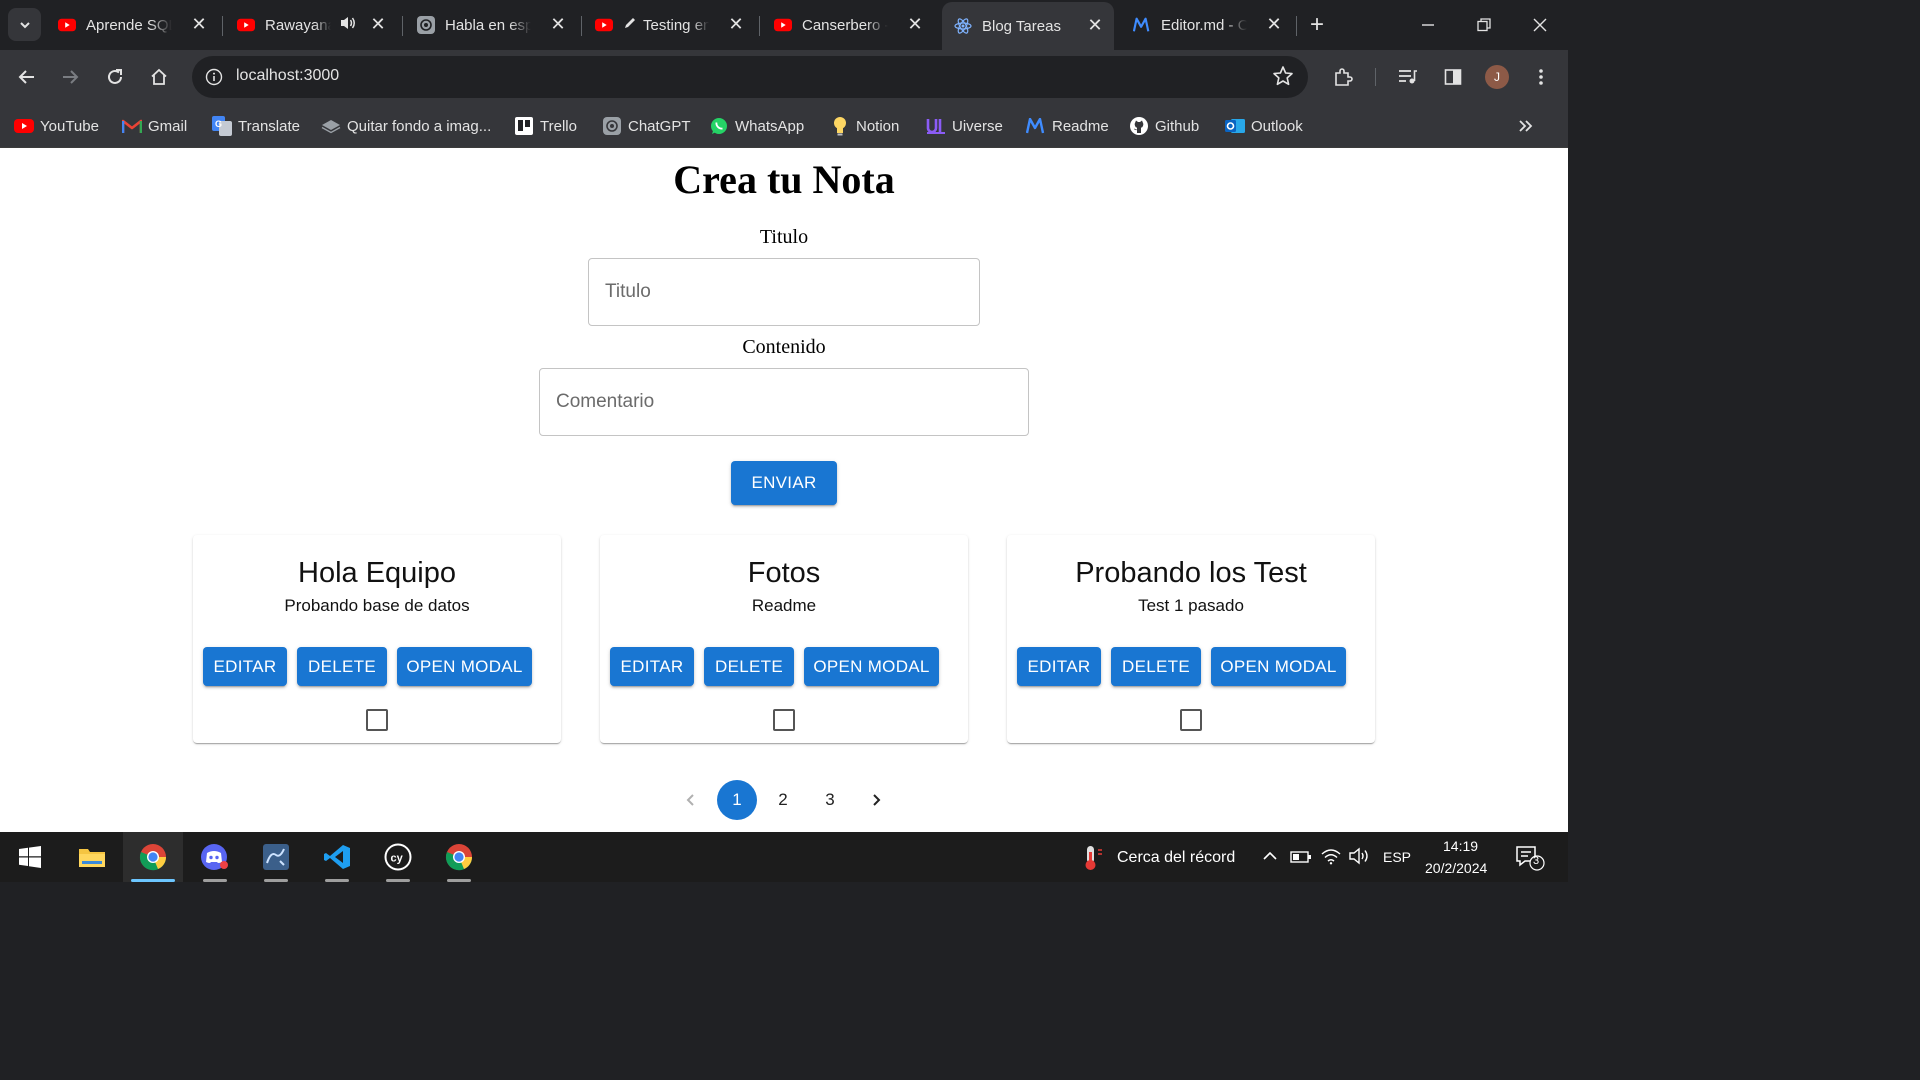  I want to click on bookmark-translate: G Translate, so click(256, 126).